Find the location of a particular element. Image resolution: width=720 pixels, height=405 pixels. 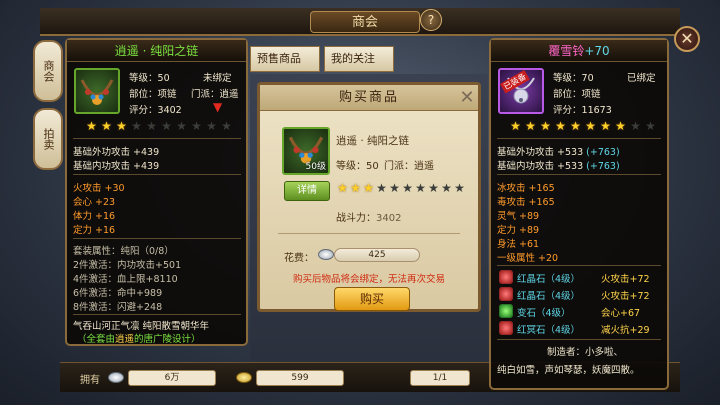

right-maker: 制造者：小多啦、 is located at coordinates (585, 352).